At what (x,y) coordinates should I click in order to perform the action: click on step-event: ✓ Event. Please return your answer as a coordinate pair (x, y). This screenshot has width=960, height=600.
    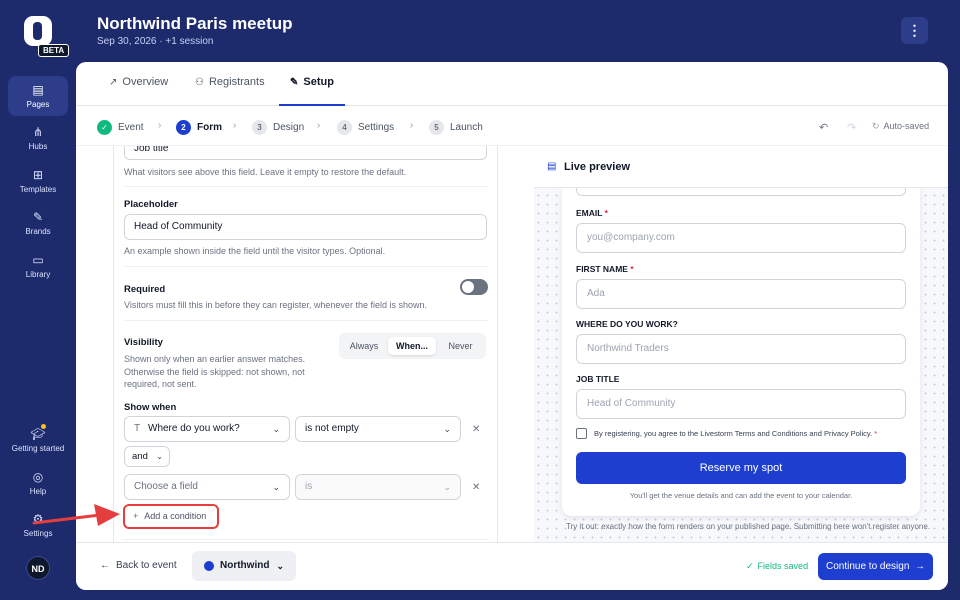
    Looking at the image, I should click on (120, 127).